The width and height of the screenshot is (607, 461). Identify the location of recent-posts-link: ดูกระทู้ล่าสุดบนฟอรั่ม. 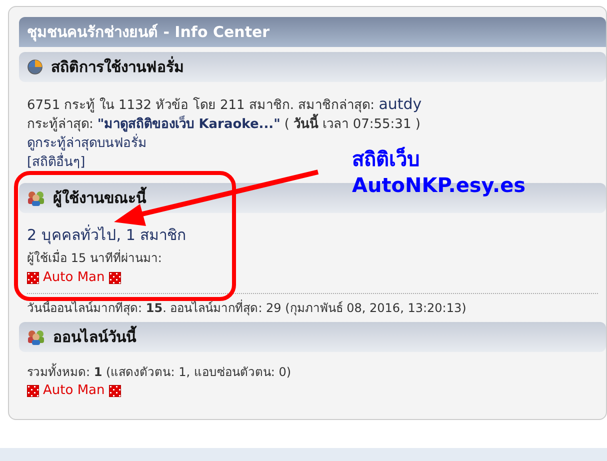
(87, 143).